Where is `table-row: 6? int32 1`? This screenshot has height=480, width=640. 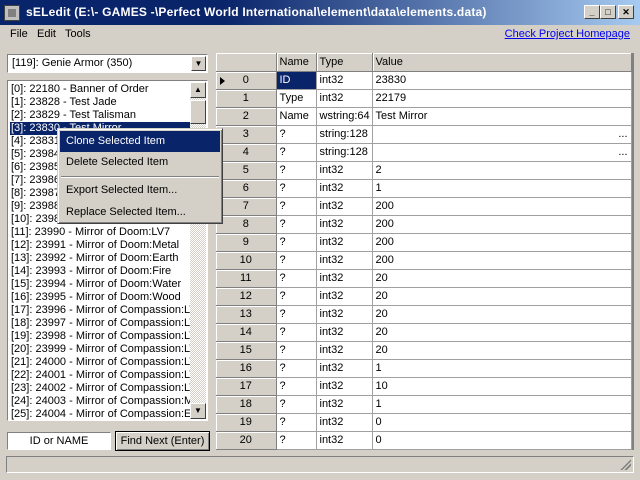 table-row: 6? int32 1 is located at coordinates (424, 188).